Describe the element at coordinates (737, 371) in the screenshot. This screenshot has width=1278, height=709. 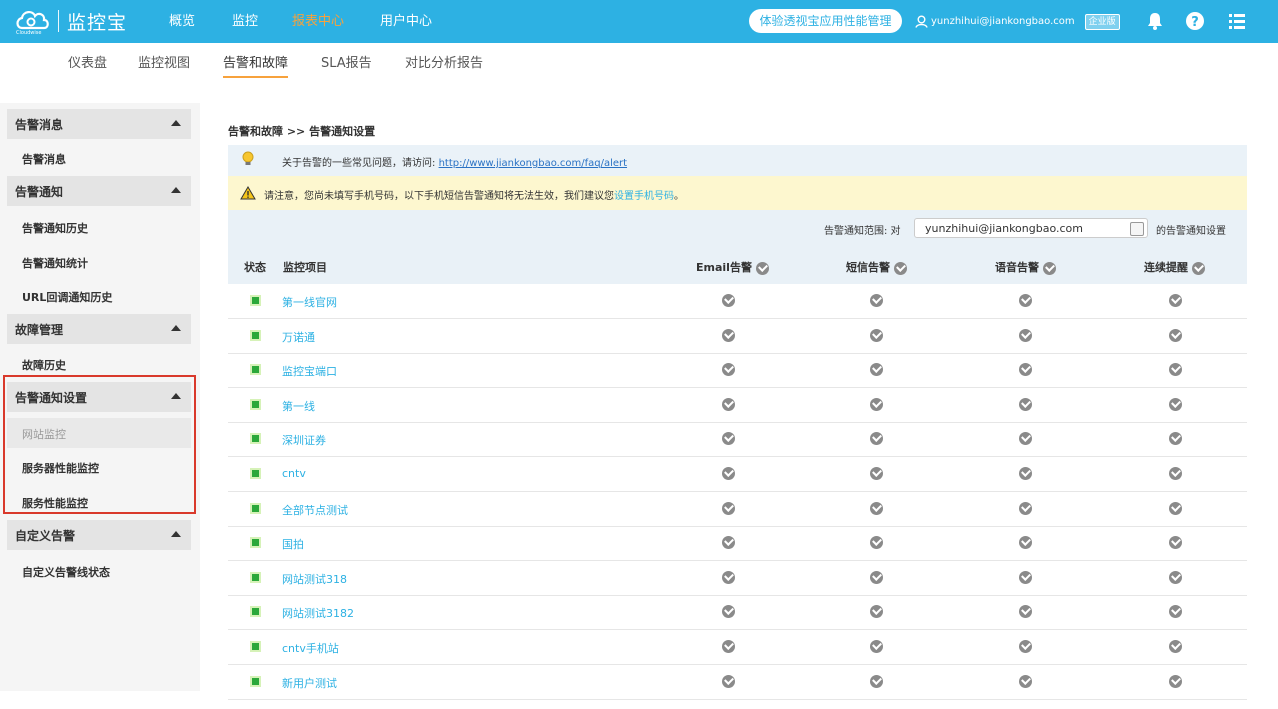
I see `table-row: 监控宝端口` at that location.